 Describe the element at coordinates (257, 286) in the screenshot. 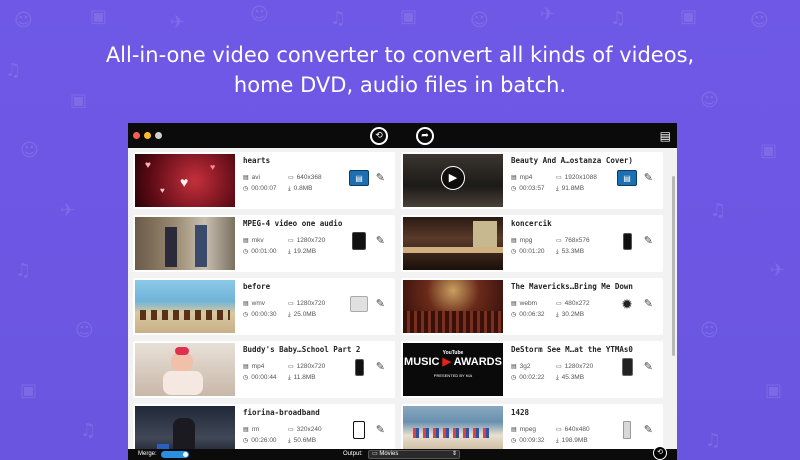

I see `file-title: before` at that location.